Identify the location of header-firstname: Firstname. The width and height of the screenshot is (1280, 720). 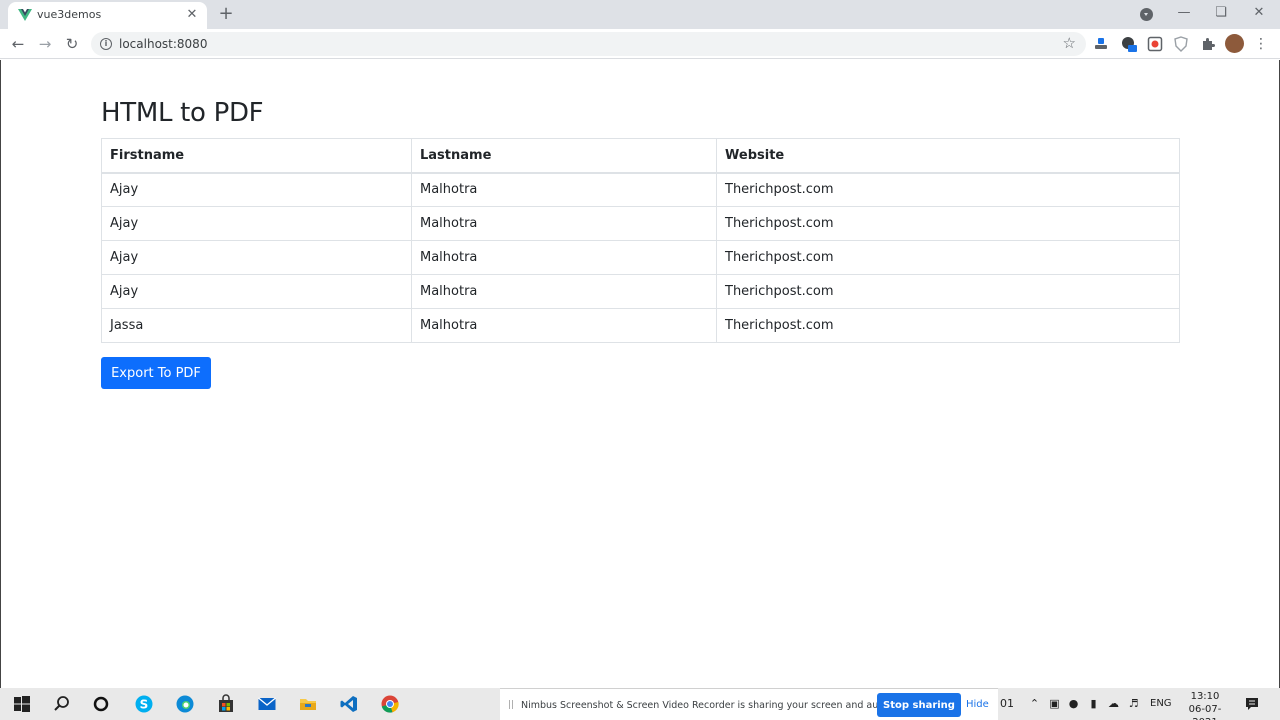
(256, 156).